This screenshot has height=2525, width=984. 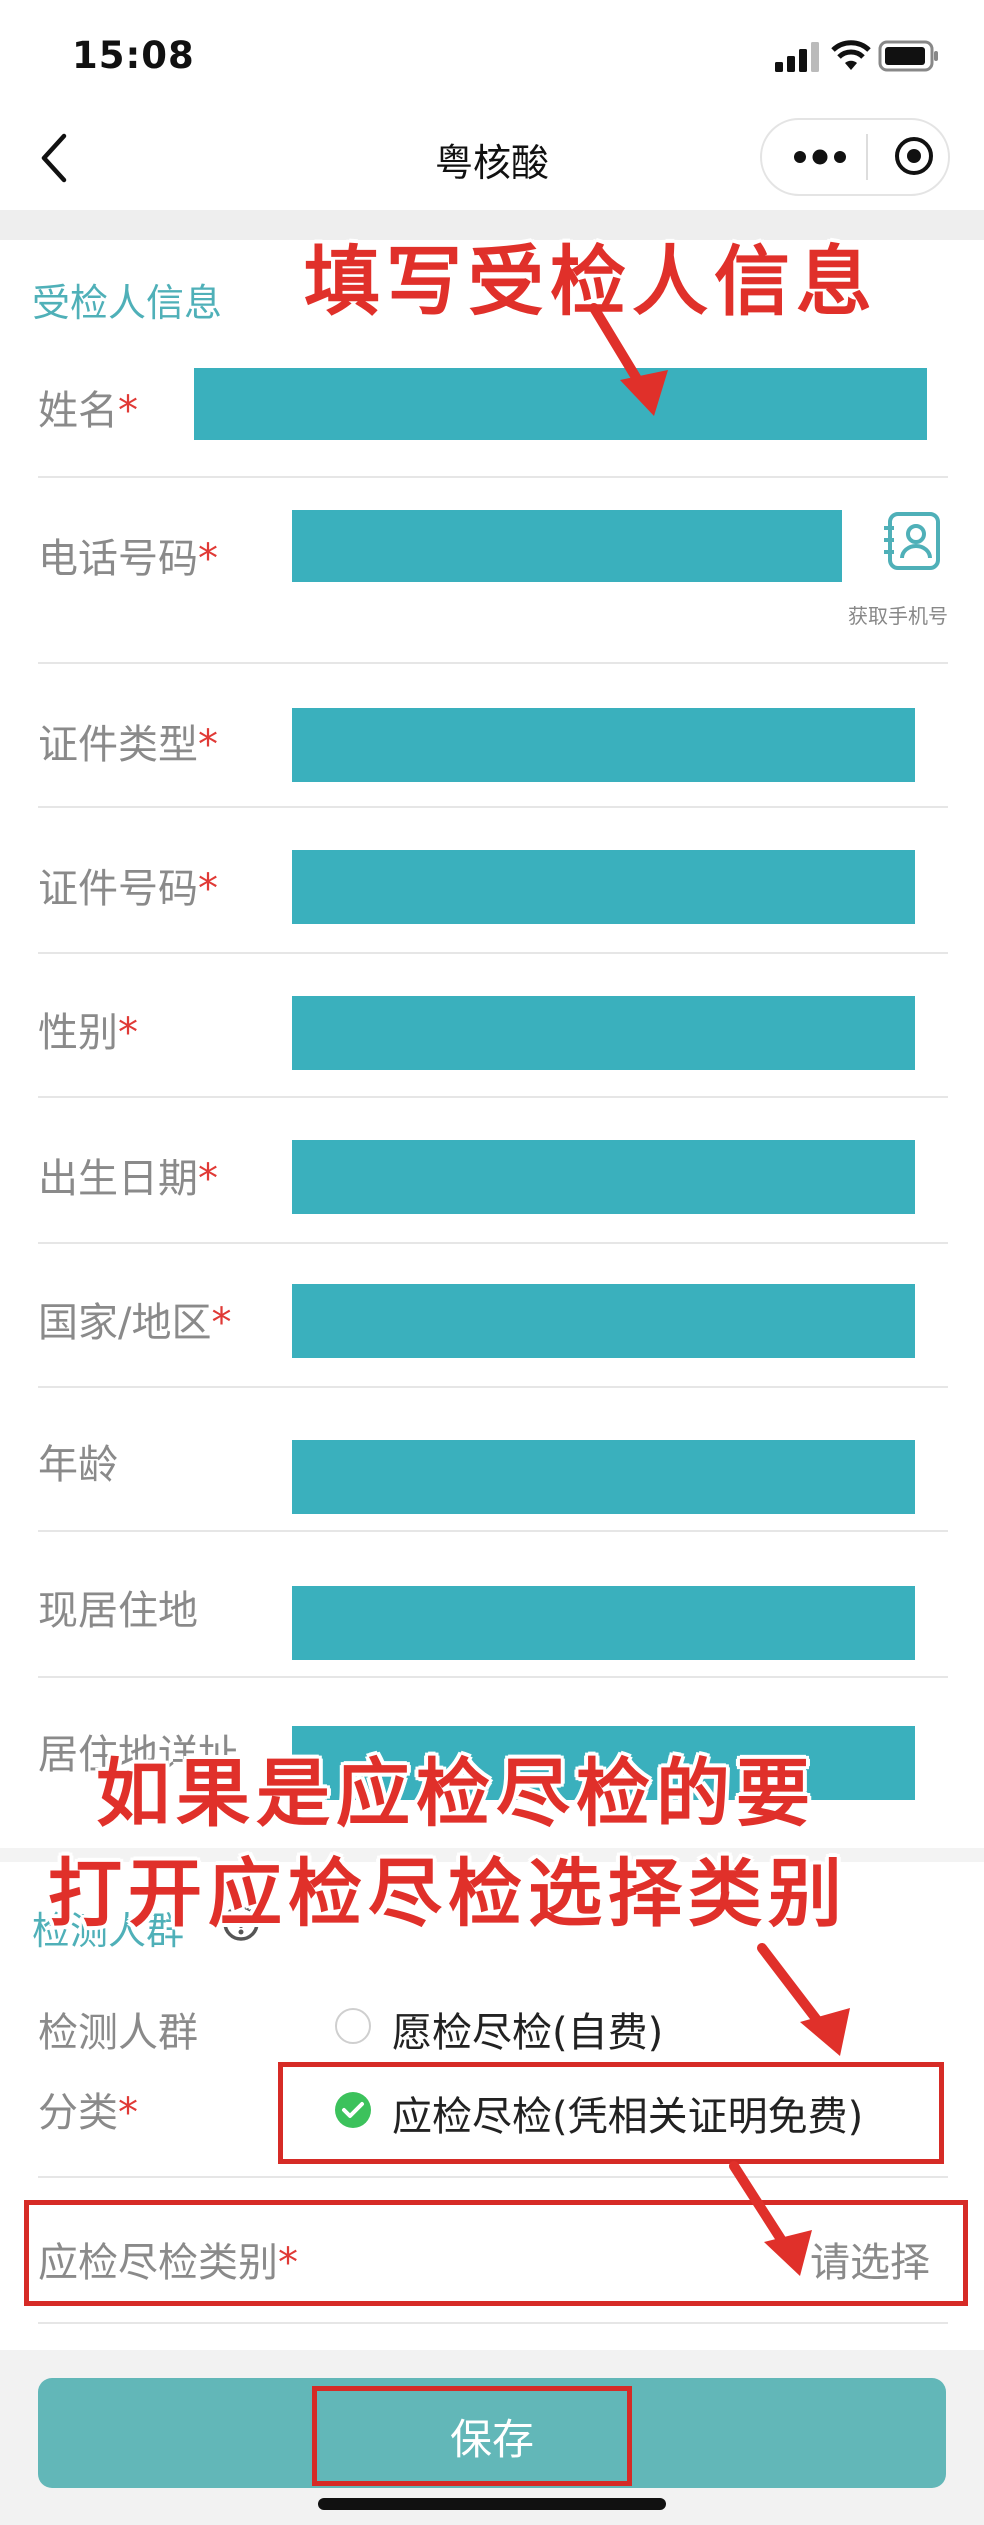 What do you see at coordinates (128, 1179) in the screenshot?
I see `field-label-birthdate: 出生日期*` at bounding box center [128, 1179].